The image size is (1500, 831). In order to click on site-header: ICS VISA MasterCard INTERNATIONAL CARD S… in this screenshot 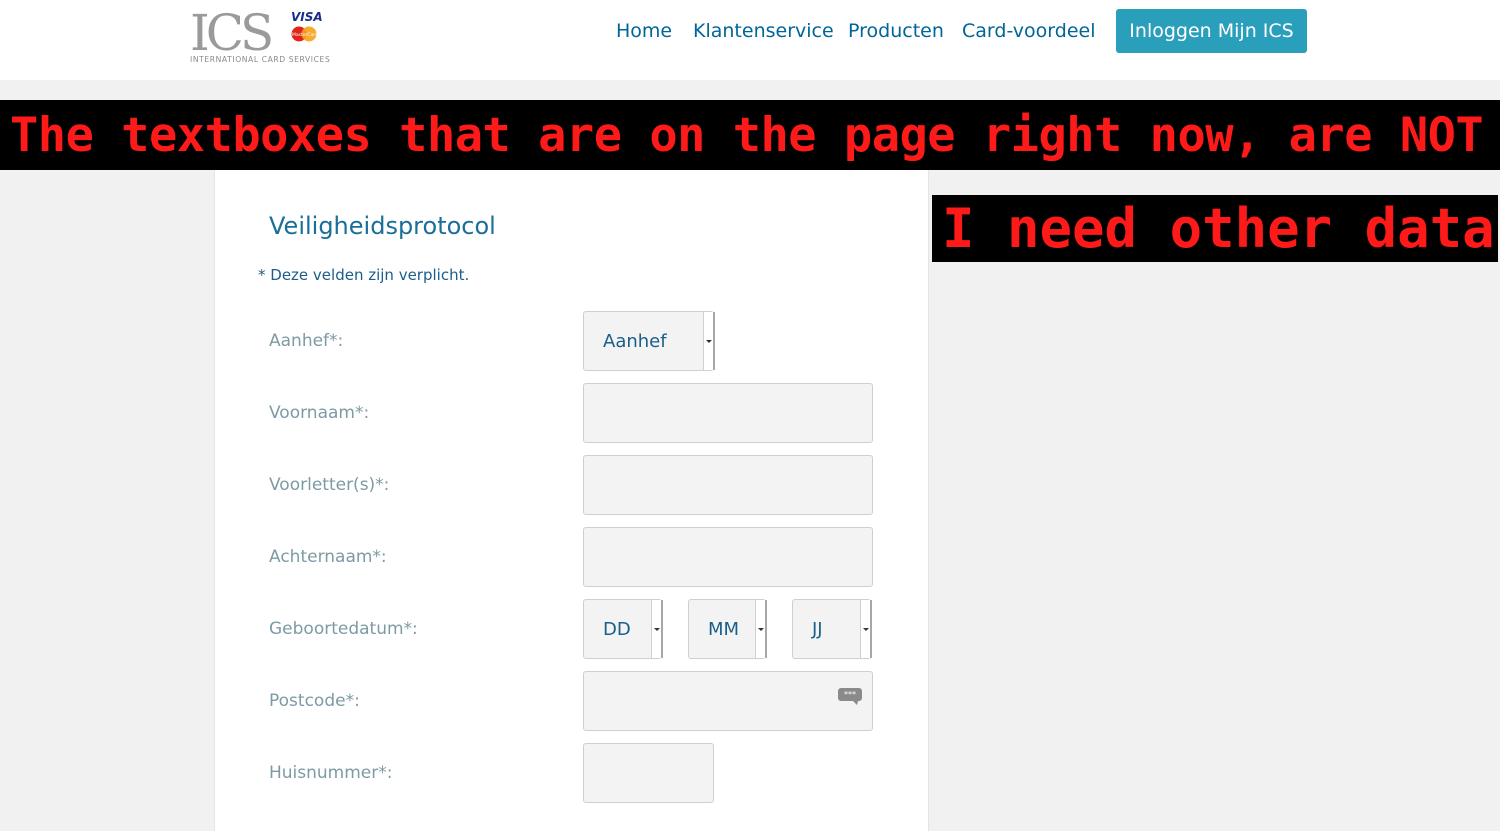, I will do `click(750, 40)`.